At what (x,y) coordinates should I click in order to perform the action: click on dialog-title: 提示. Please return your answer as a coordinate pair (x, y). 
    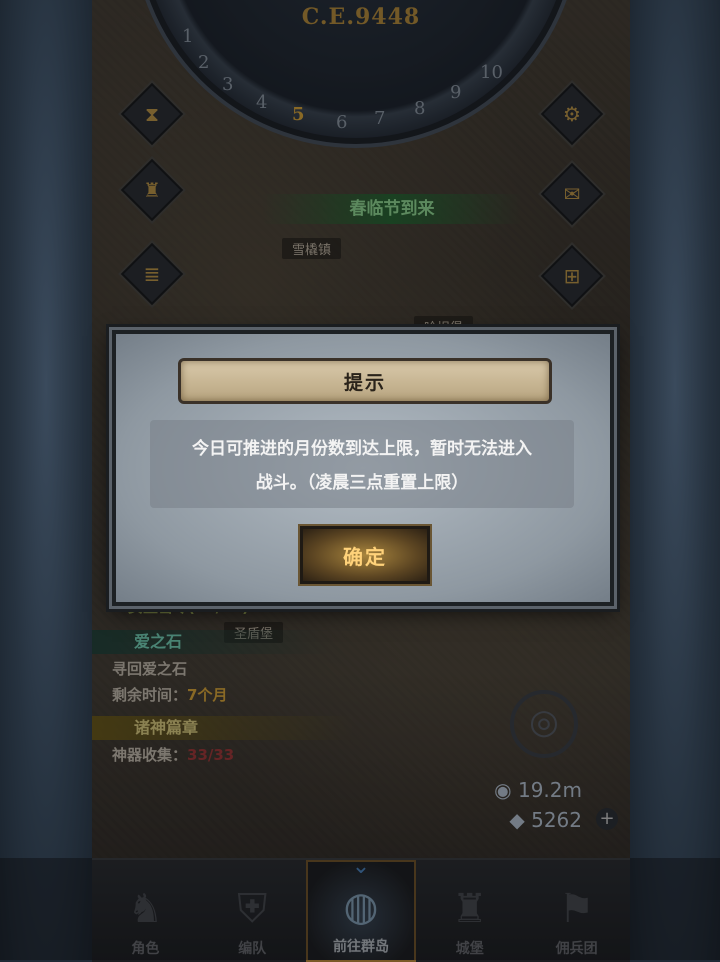
    Looking at the image, I should click on (364, 382).